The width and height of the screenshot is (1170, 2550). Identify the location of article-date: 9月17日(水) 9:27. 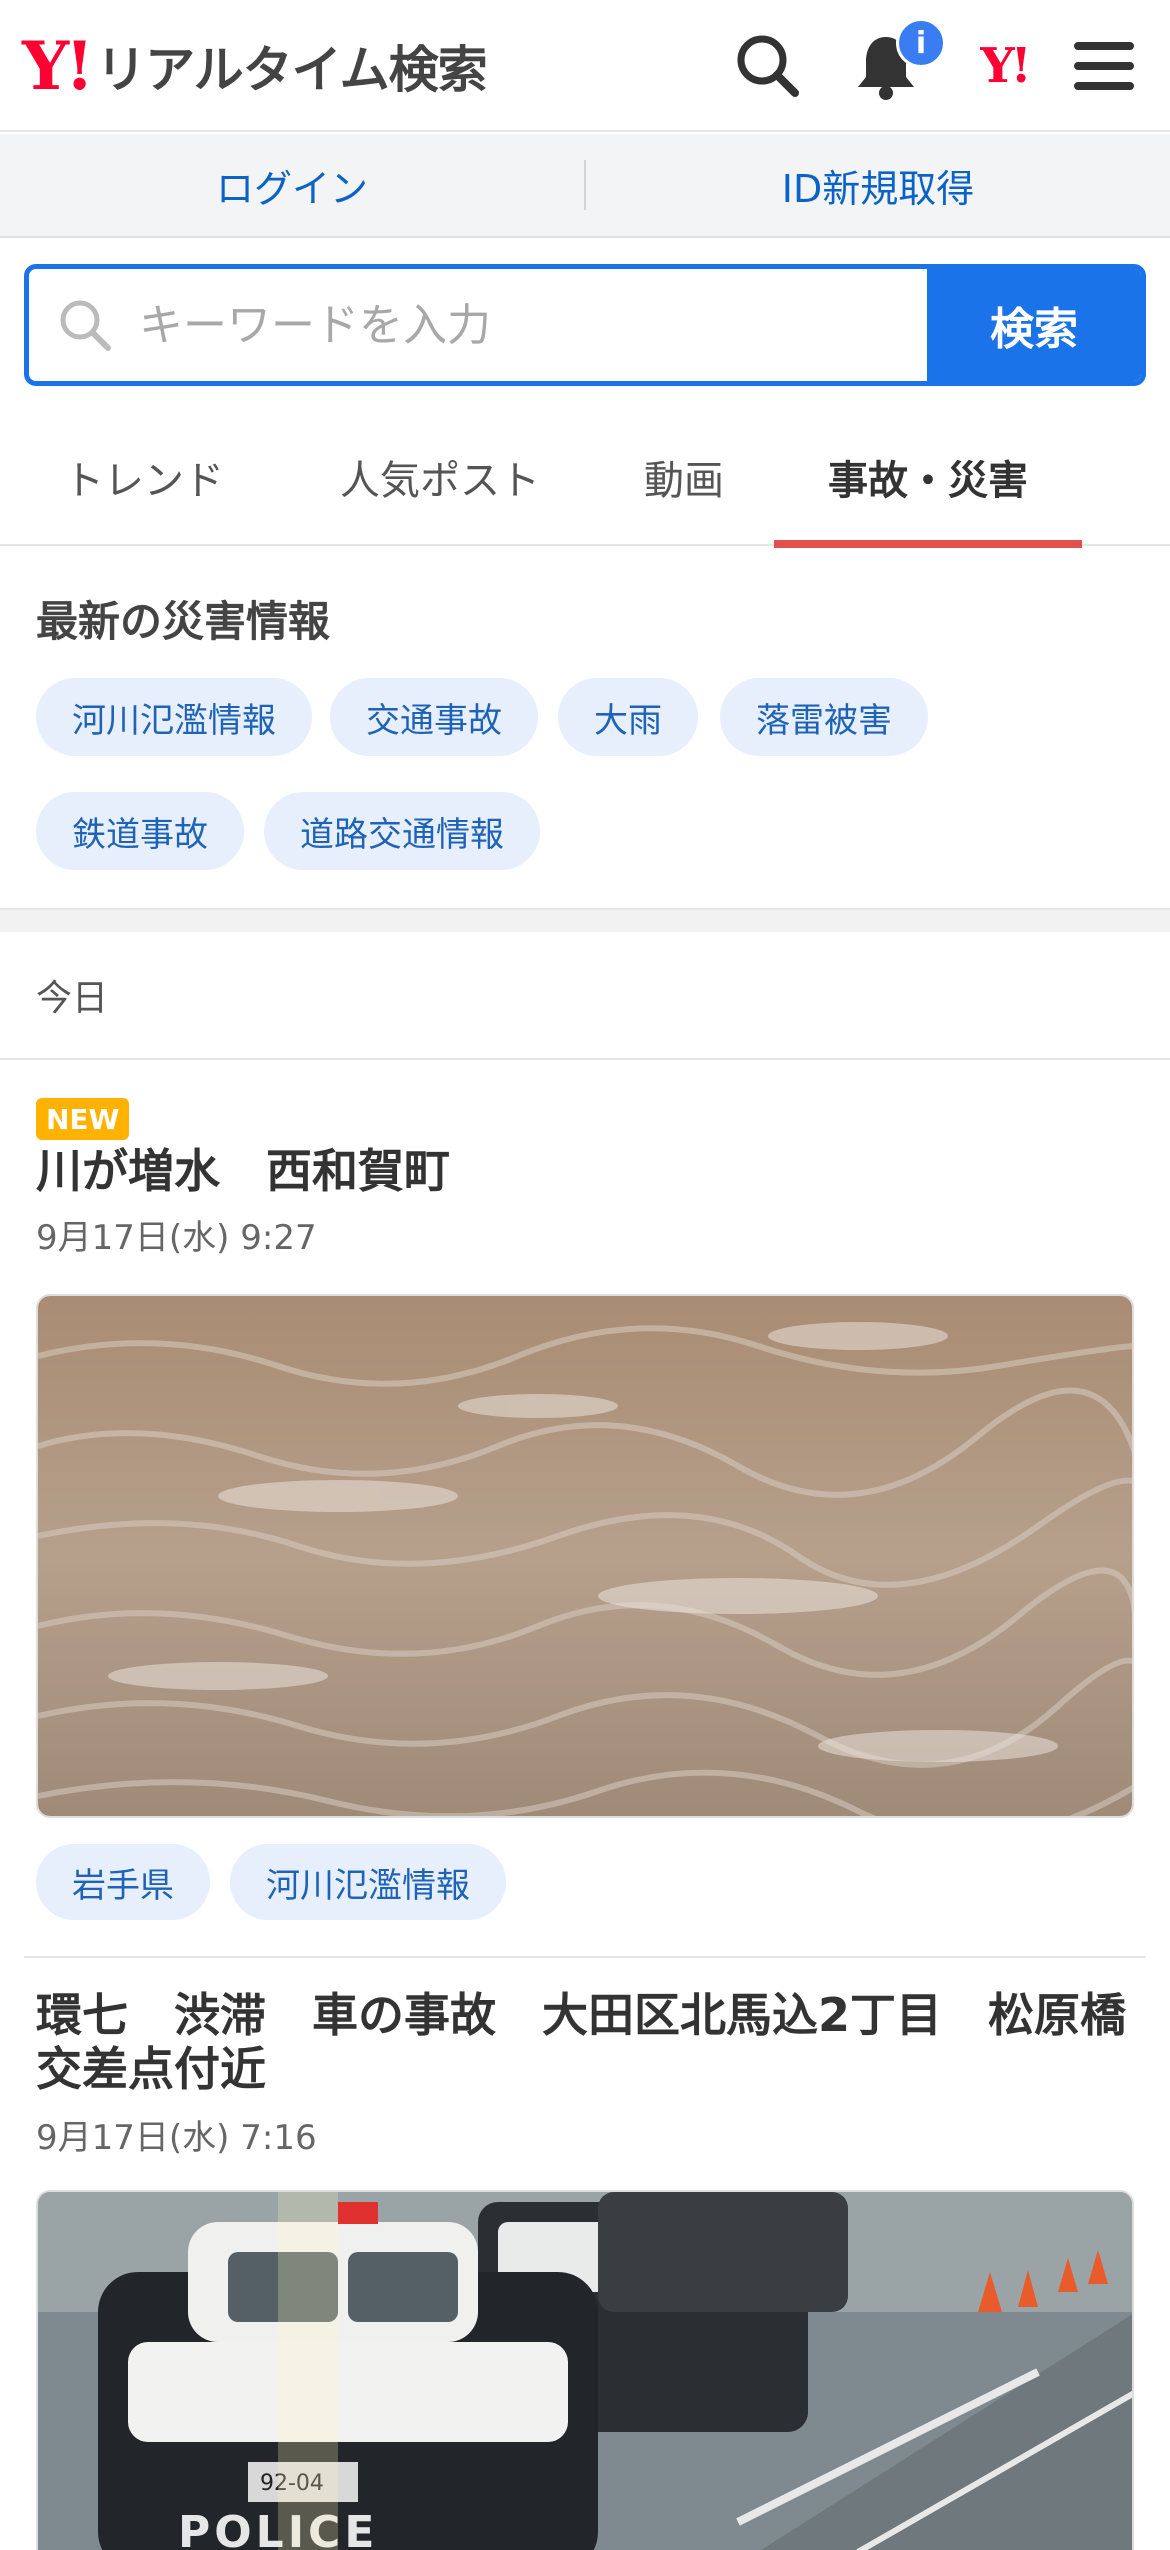
(176, 1238).